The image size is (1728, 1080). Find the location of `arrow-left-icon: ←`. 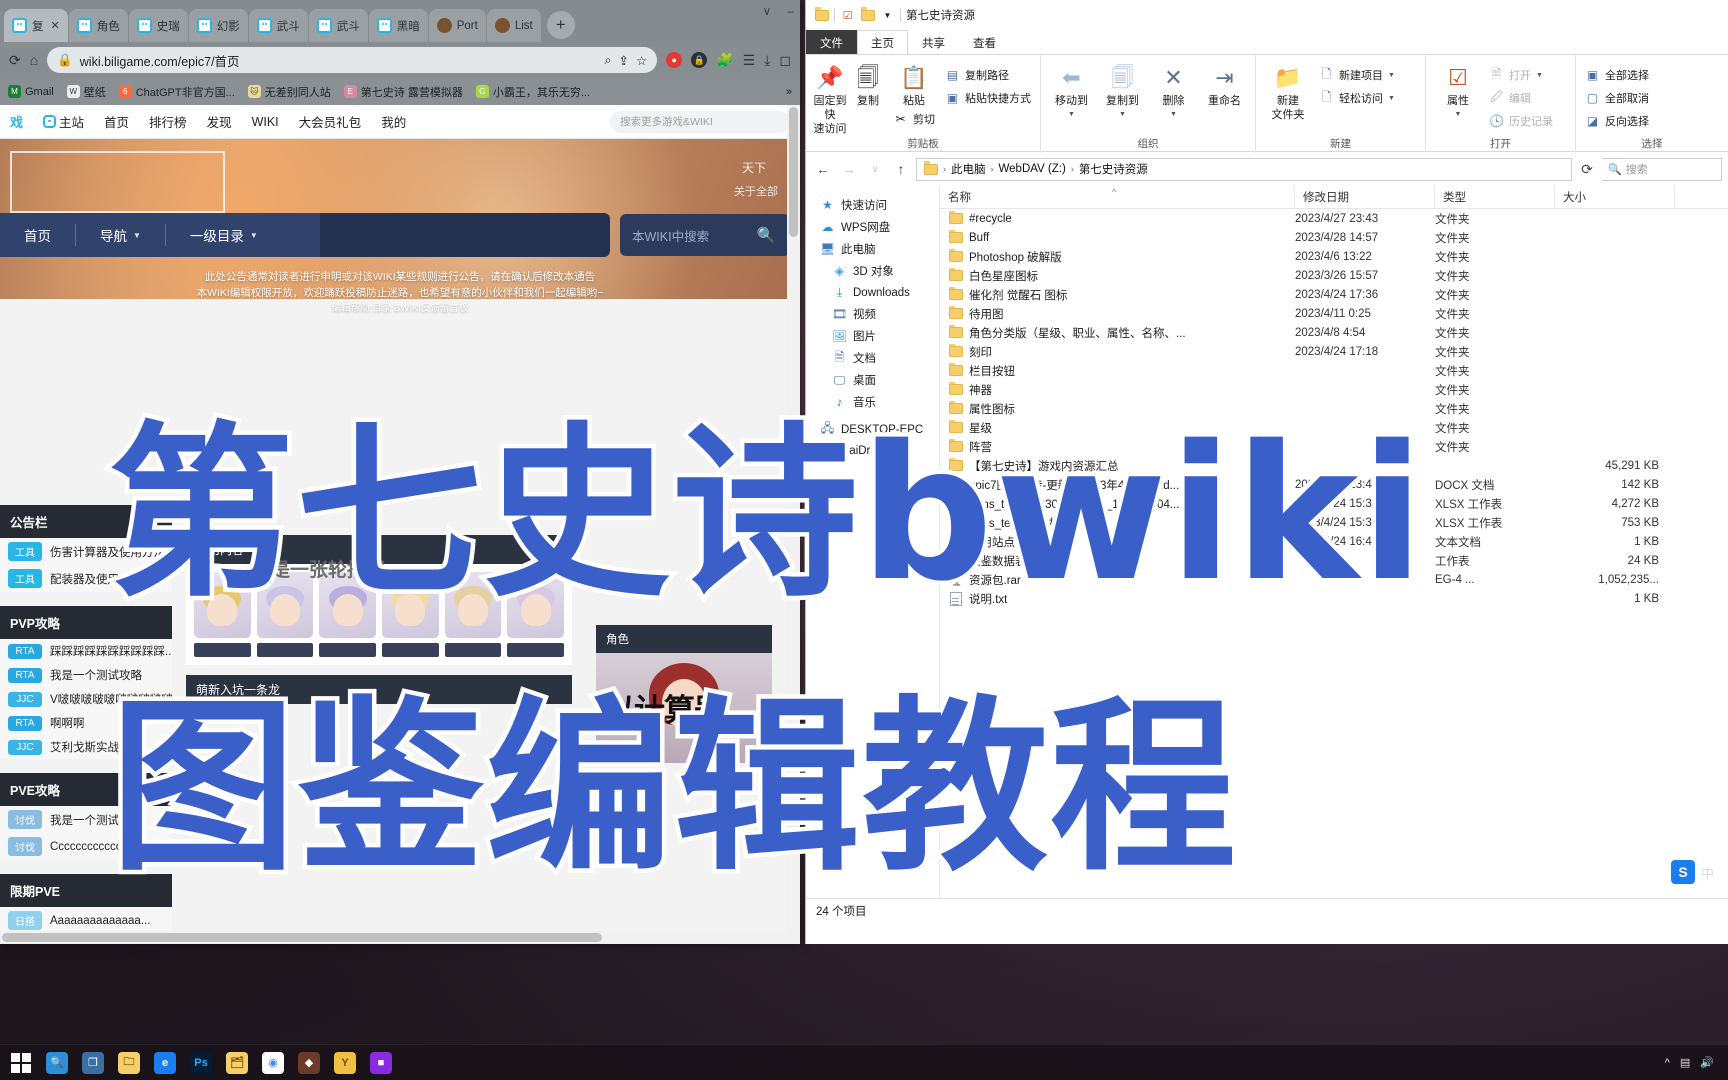

arrow-left-icon: ← is located at coordinates (823, 169).